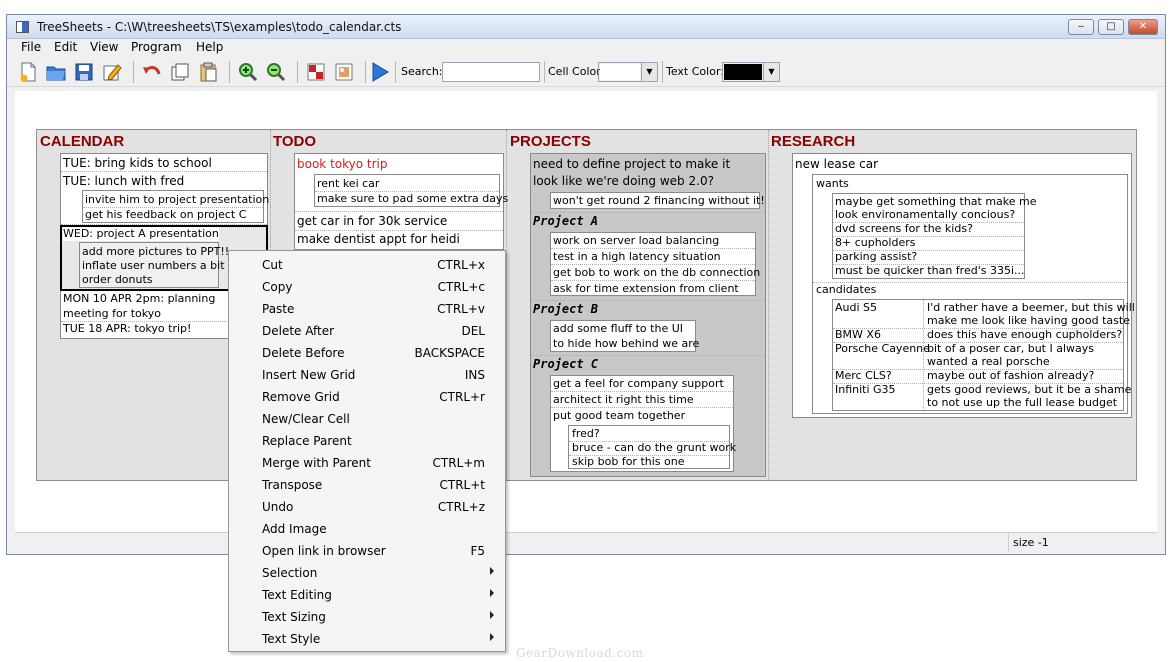 The height and width of the screenshot is (662, 1176). I want to click on menu-file: File, so click(31, 47).